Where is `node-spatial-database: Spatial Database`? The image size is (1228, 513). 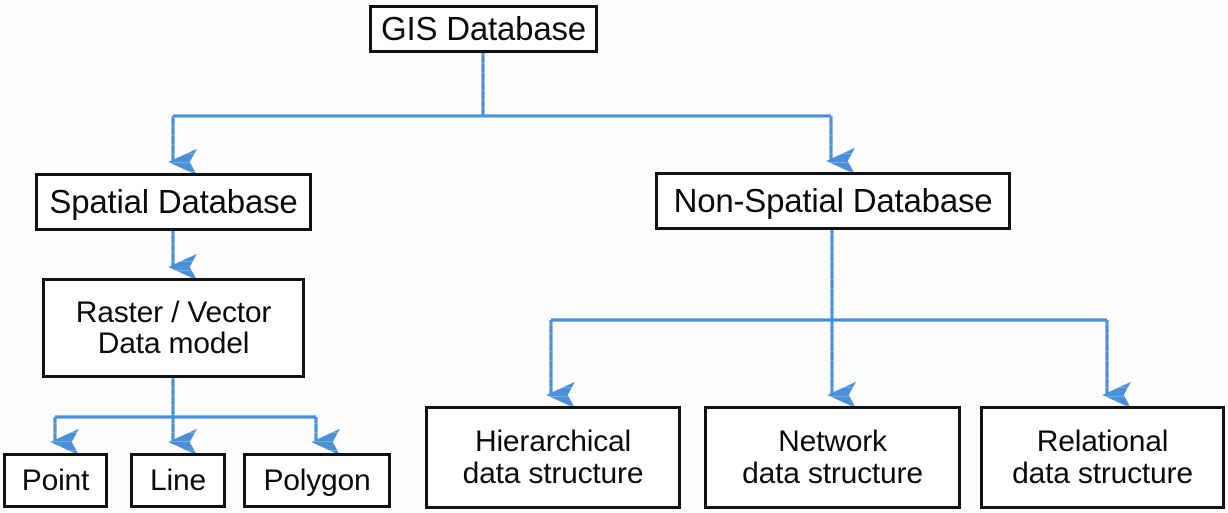 node-spatial-database: Spatial Database is located at coordinates (173, 202).